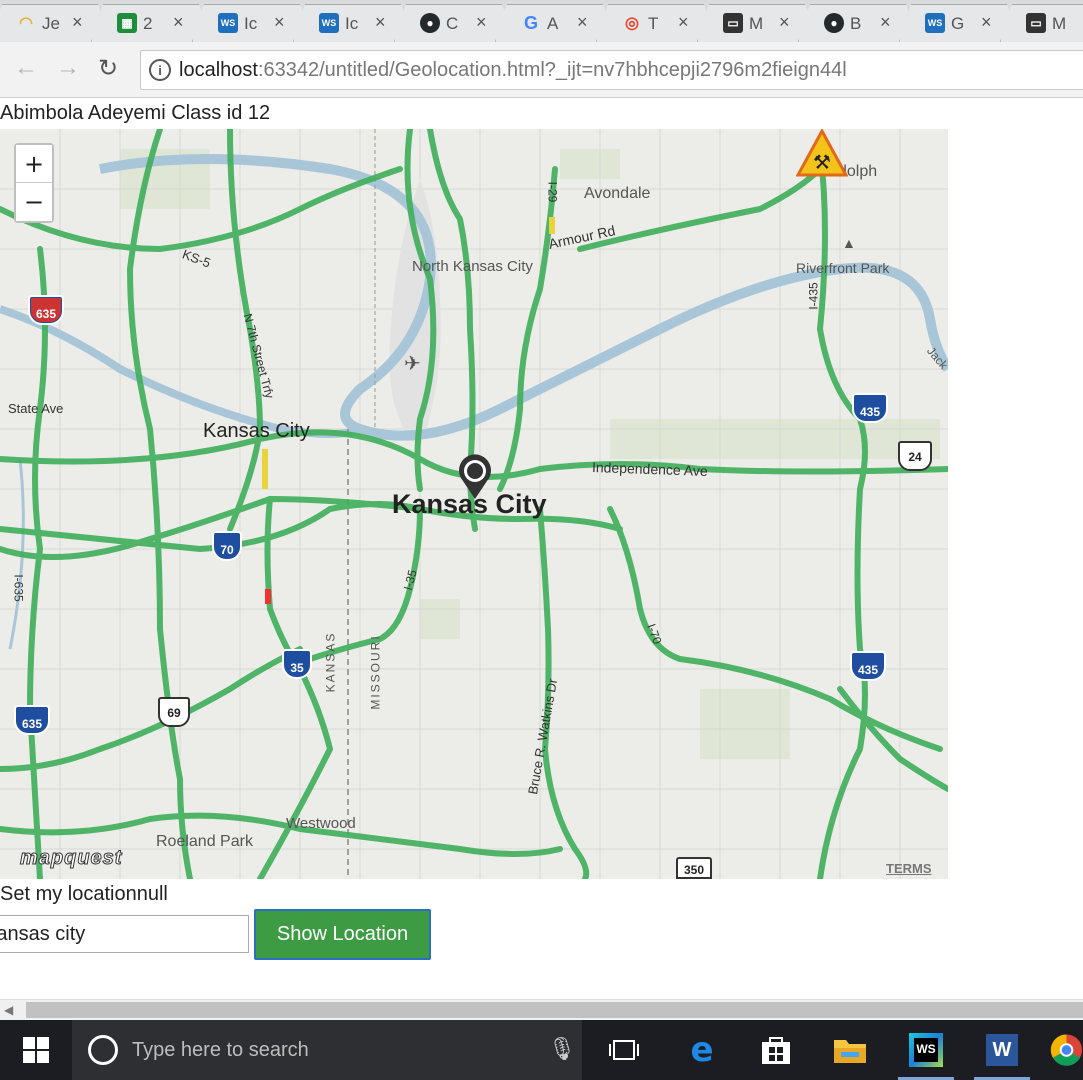 The width and height of the screenshot is (1083, 1080). What do you see at coordinates (543, 736) in the screenshot?
I see `map-label: Bruce R. Watkins Dr` at bounding box center [543, 736].